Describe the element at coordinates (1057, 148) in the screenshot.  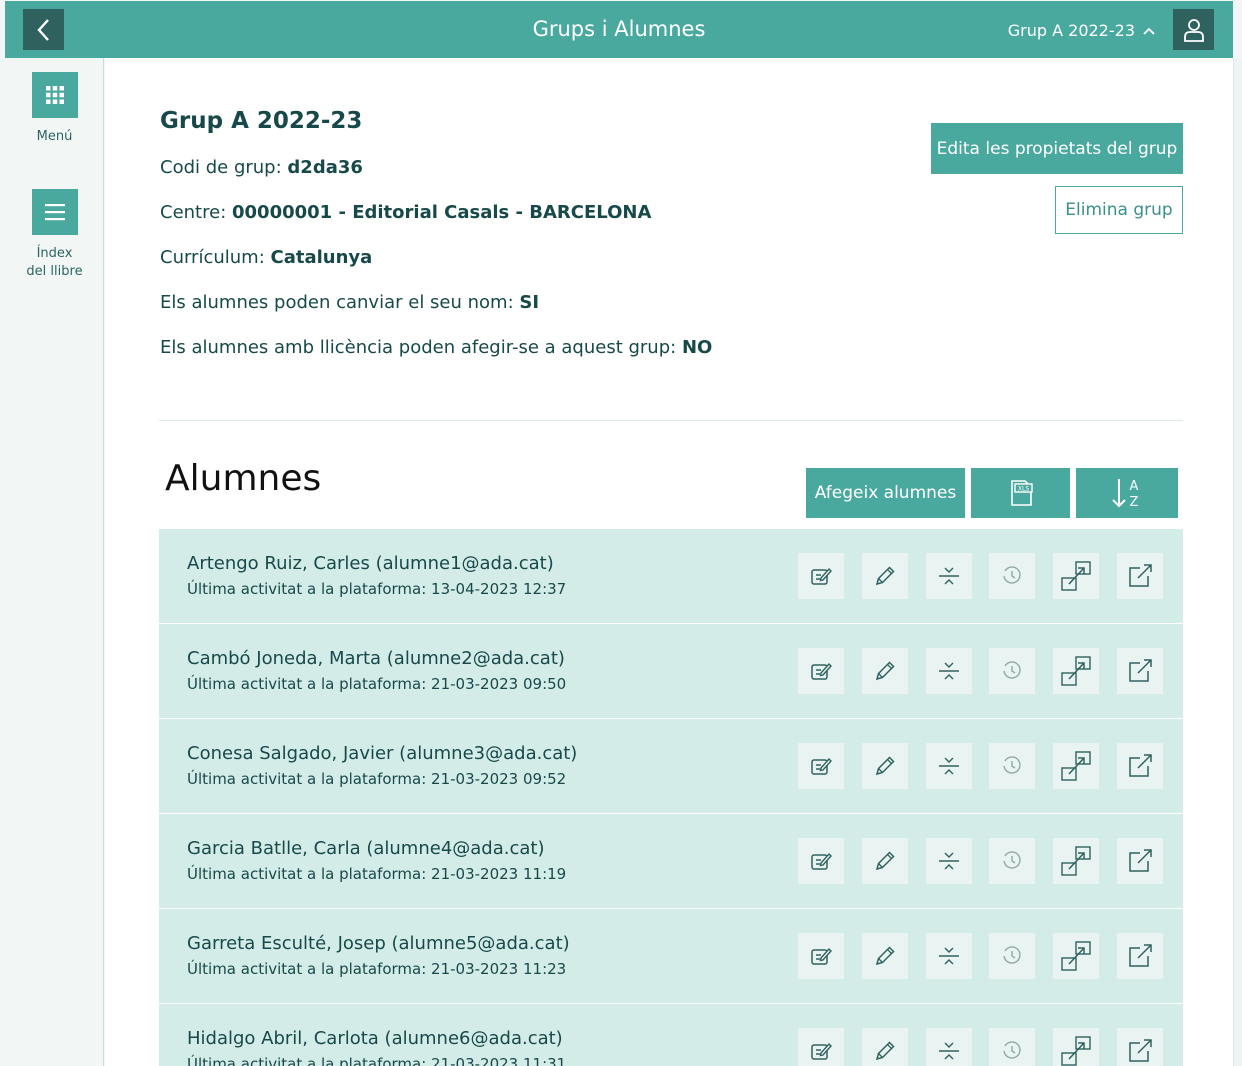
I see `edit-group-button: Edita les propietats del grup` at that location.